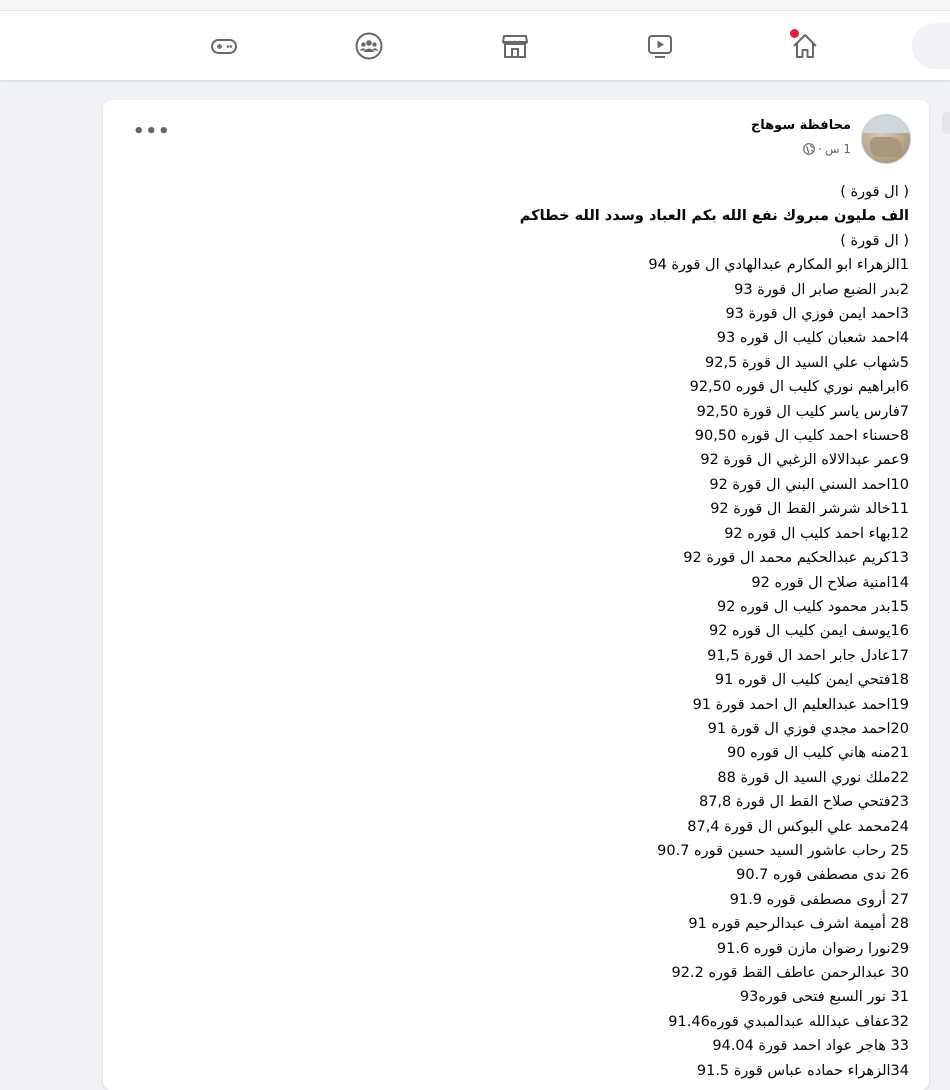  What do you see at coordinates (818, 753) in the screenshot?
I see `list-item: 21منه هاني كليب ال قوره 90` at bounding box center [818, 753].